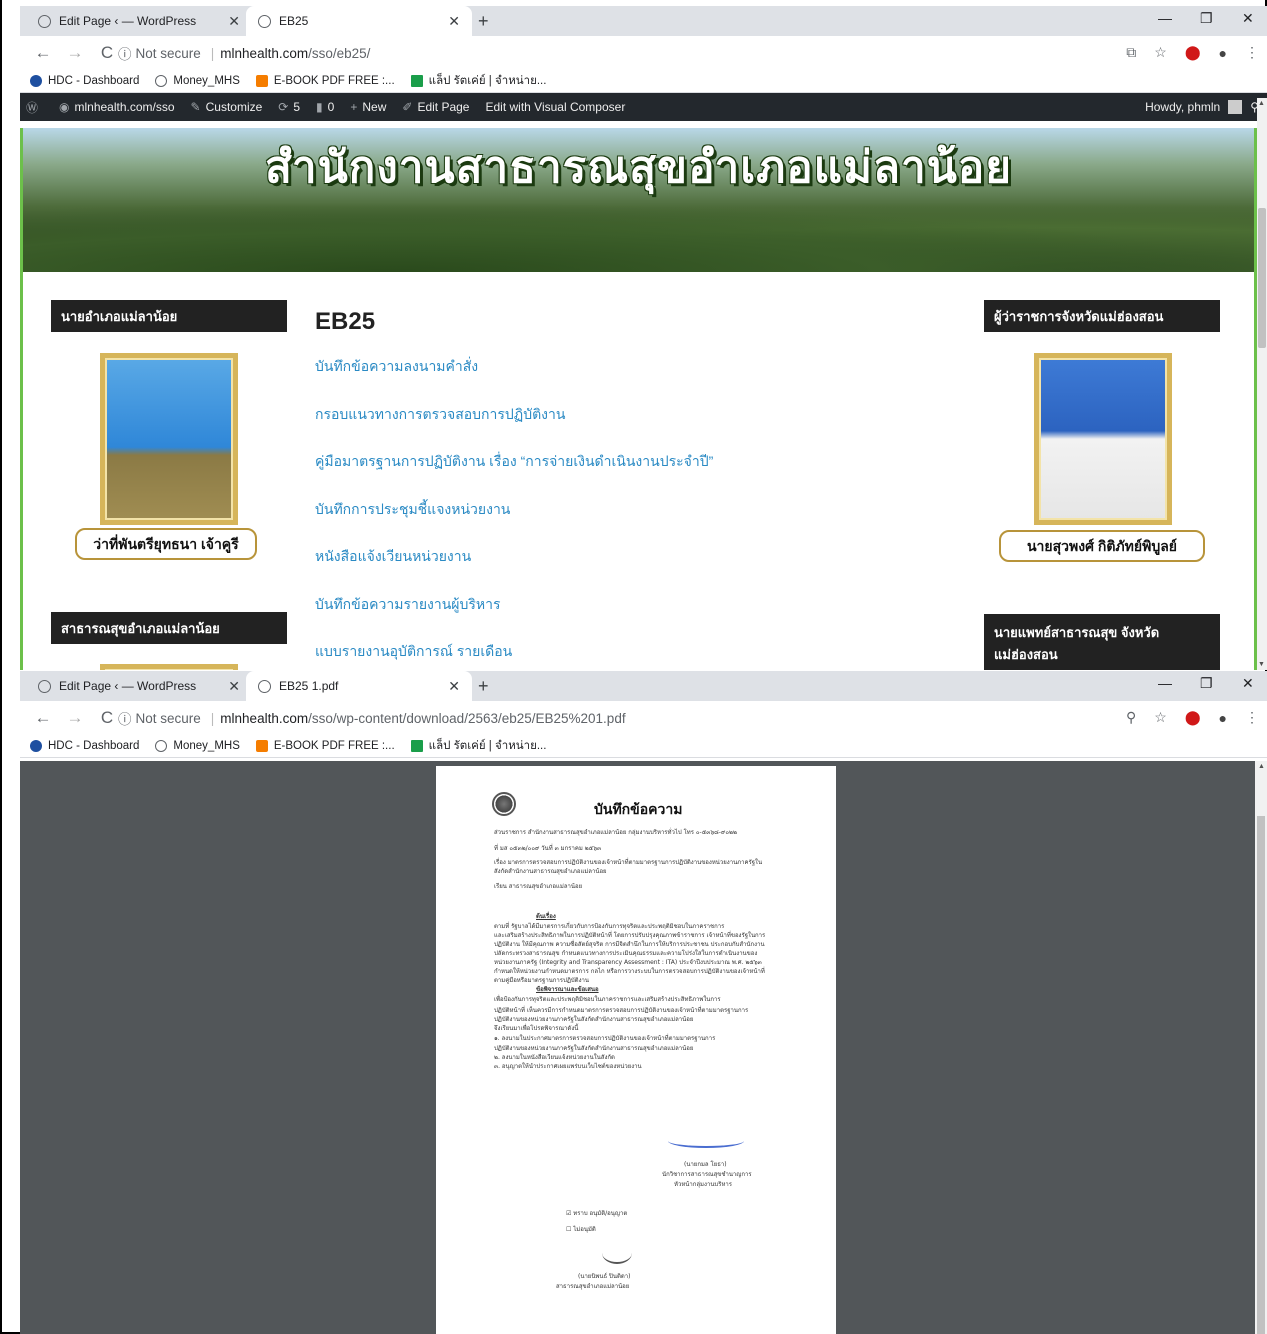 The width and height of the screenshot is (1267, 1334). What do you see at coordinates (169, 316) in the screenshot?
I see `widget-title-district-chief: นายอำเภอแม่ลาน้อย` at bounding box center [169, 316].